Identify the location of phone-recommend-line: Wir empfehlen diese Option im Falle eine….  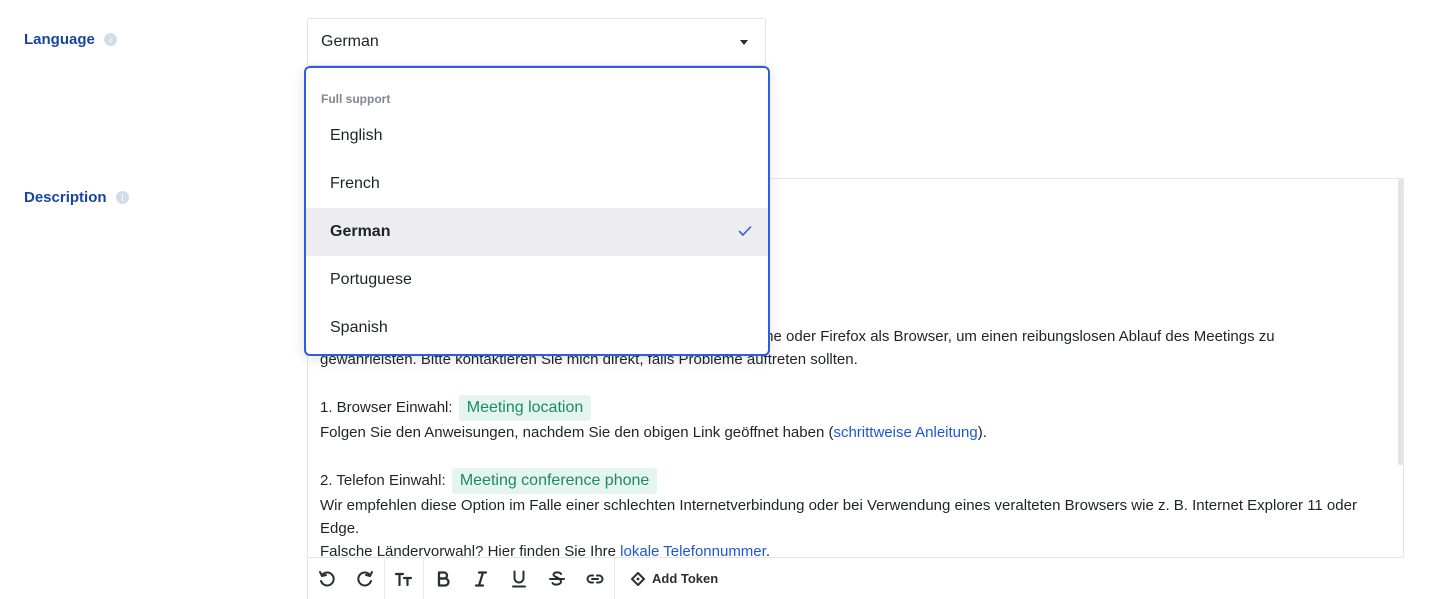
(838, 505).